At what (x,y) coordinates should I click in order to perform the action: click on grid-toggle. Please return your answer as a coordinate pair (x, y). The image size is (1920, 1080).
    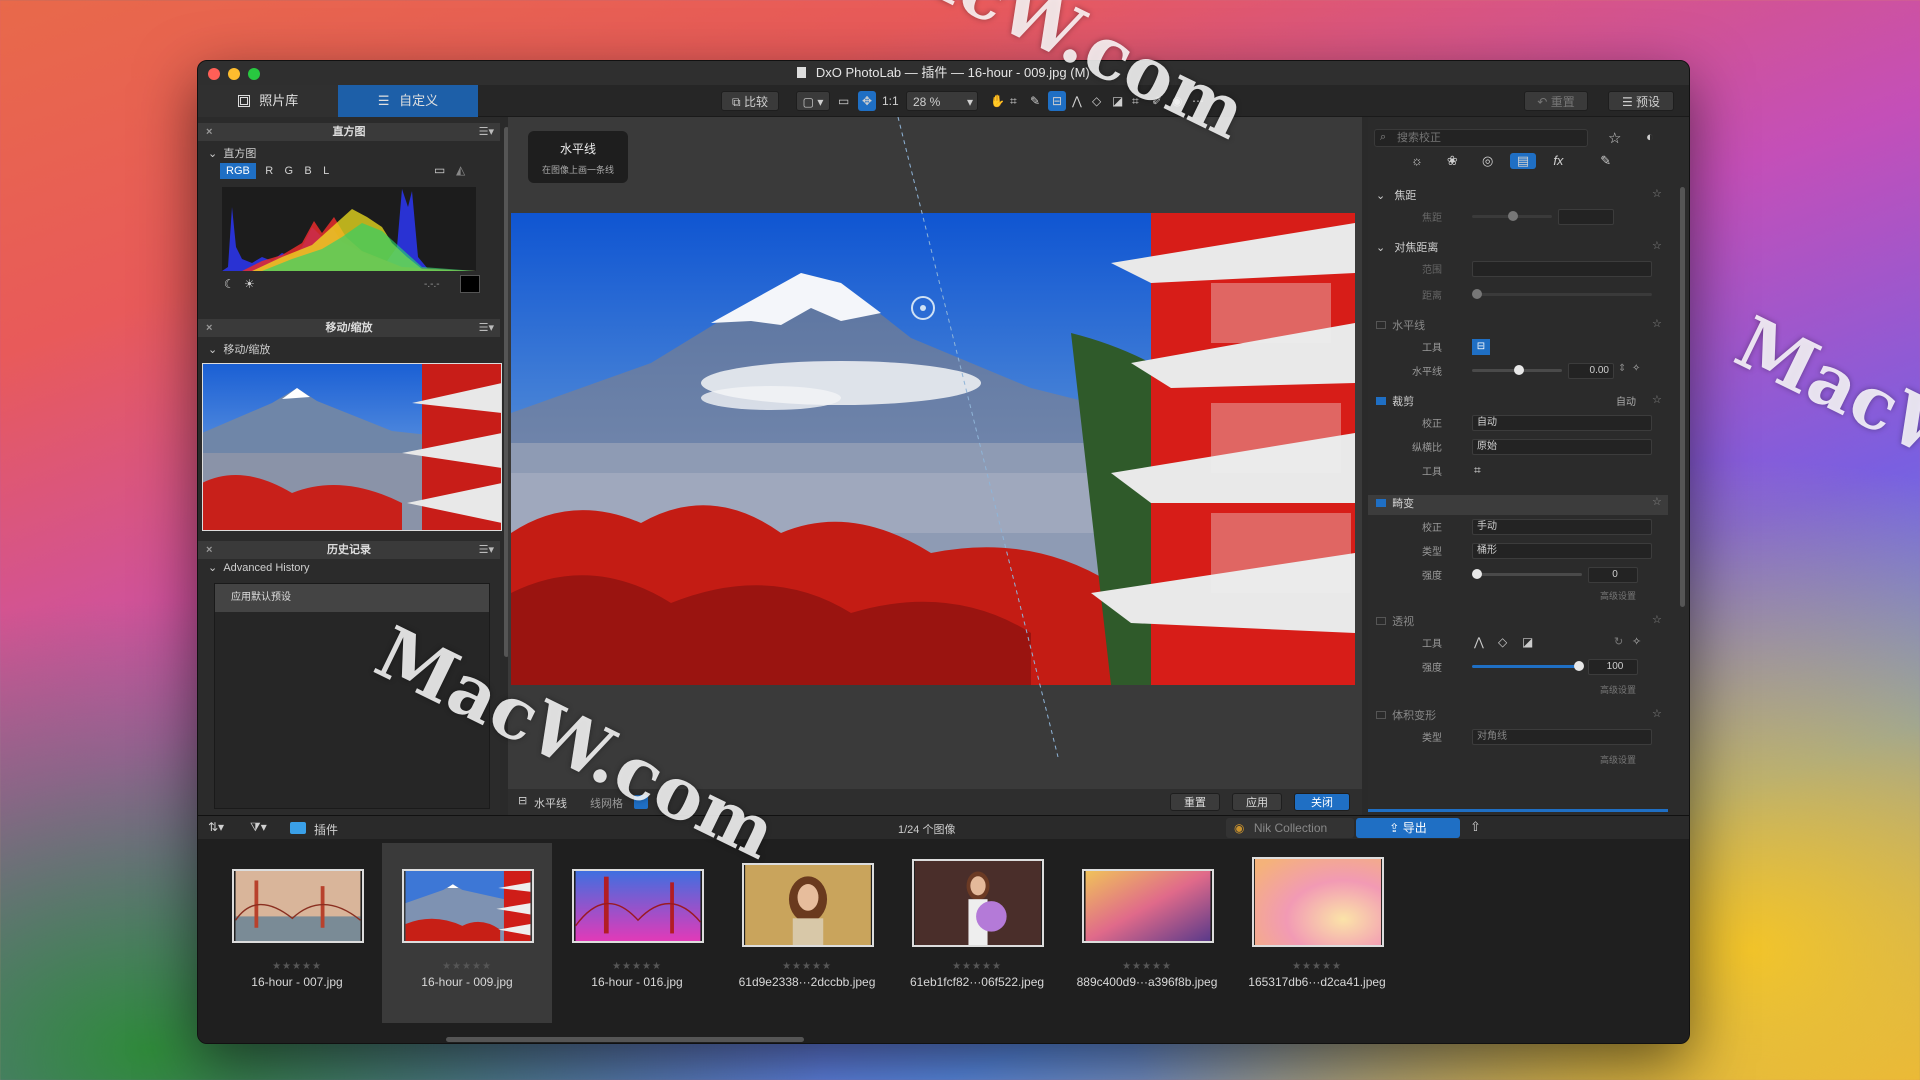
    Looking at the image, I should click on (641, 802).